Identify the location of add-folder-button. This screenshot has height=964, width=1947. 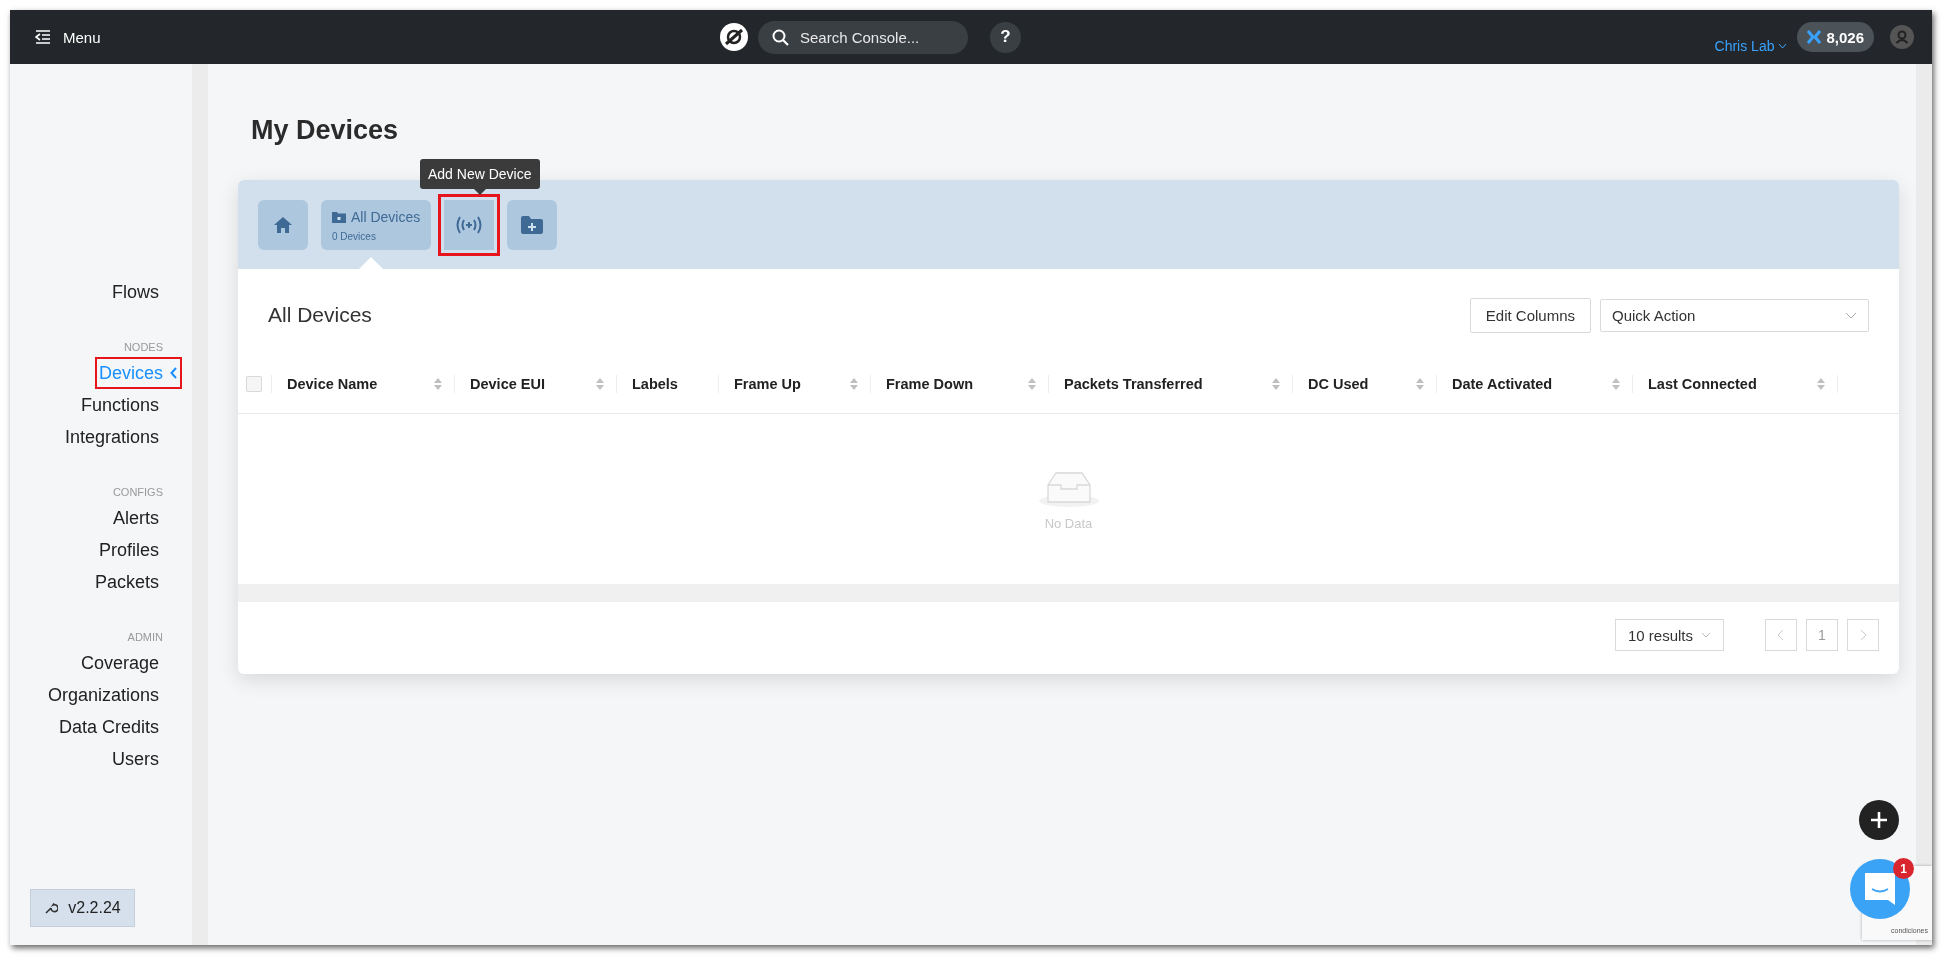
(532, 225).